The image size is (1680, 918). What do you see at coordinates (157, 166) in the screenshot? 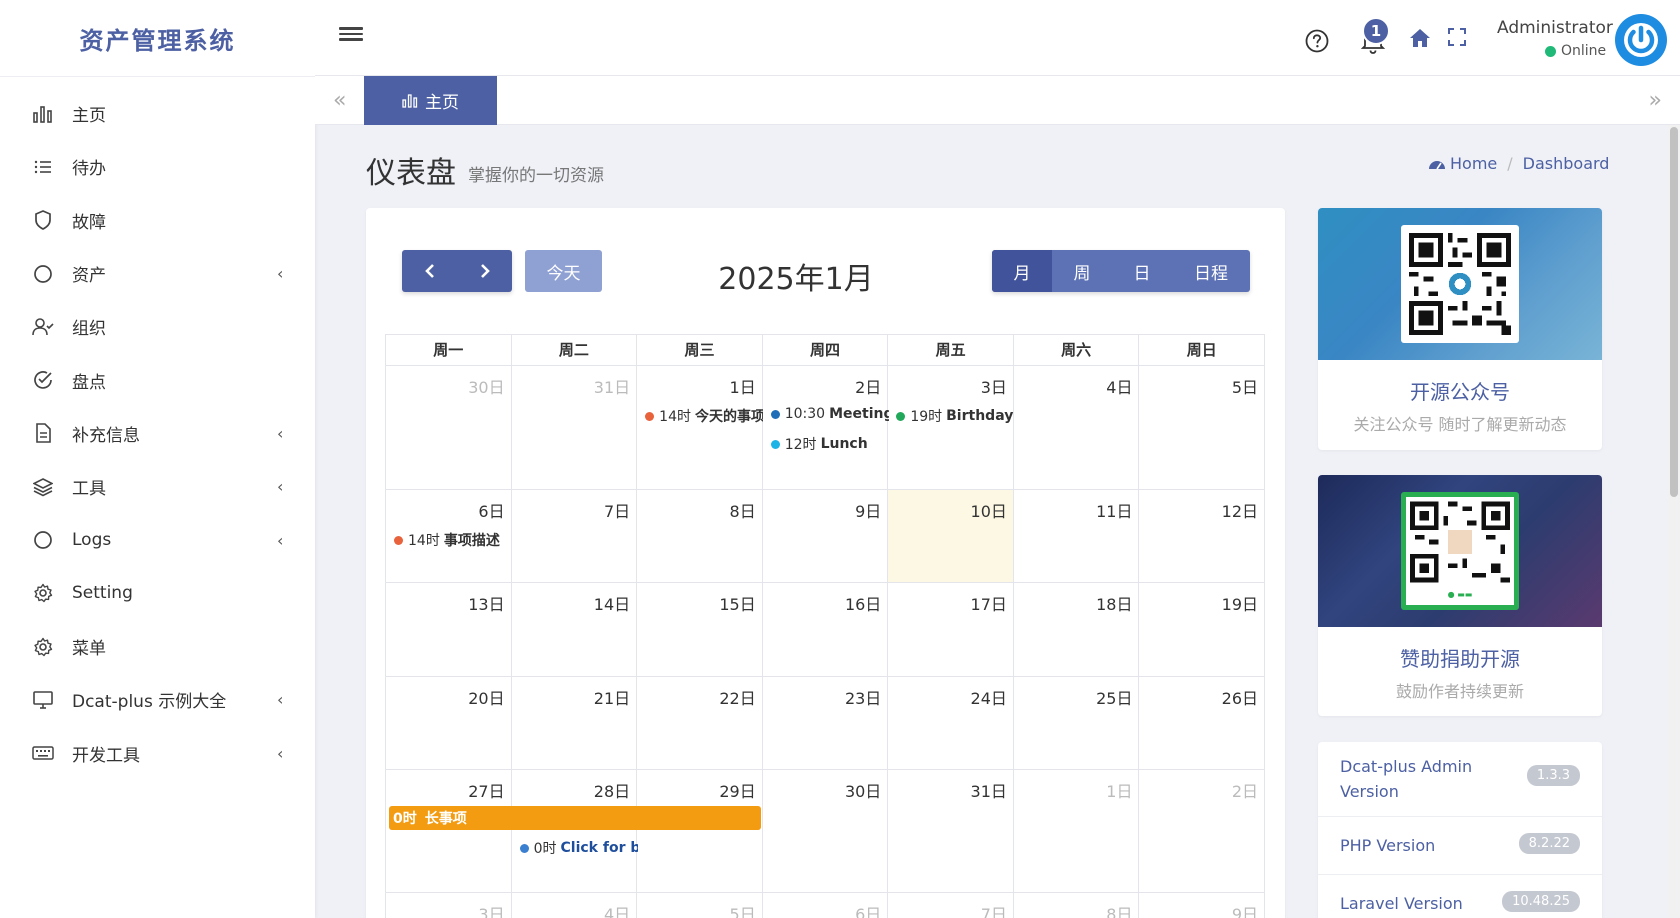
I see `sidebar-item-todo: 待办` at bounding box center [157, 166].